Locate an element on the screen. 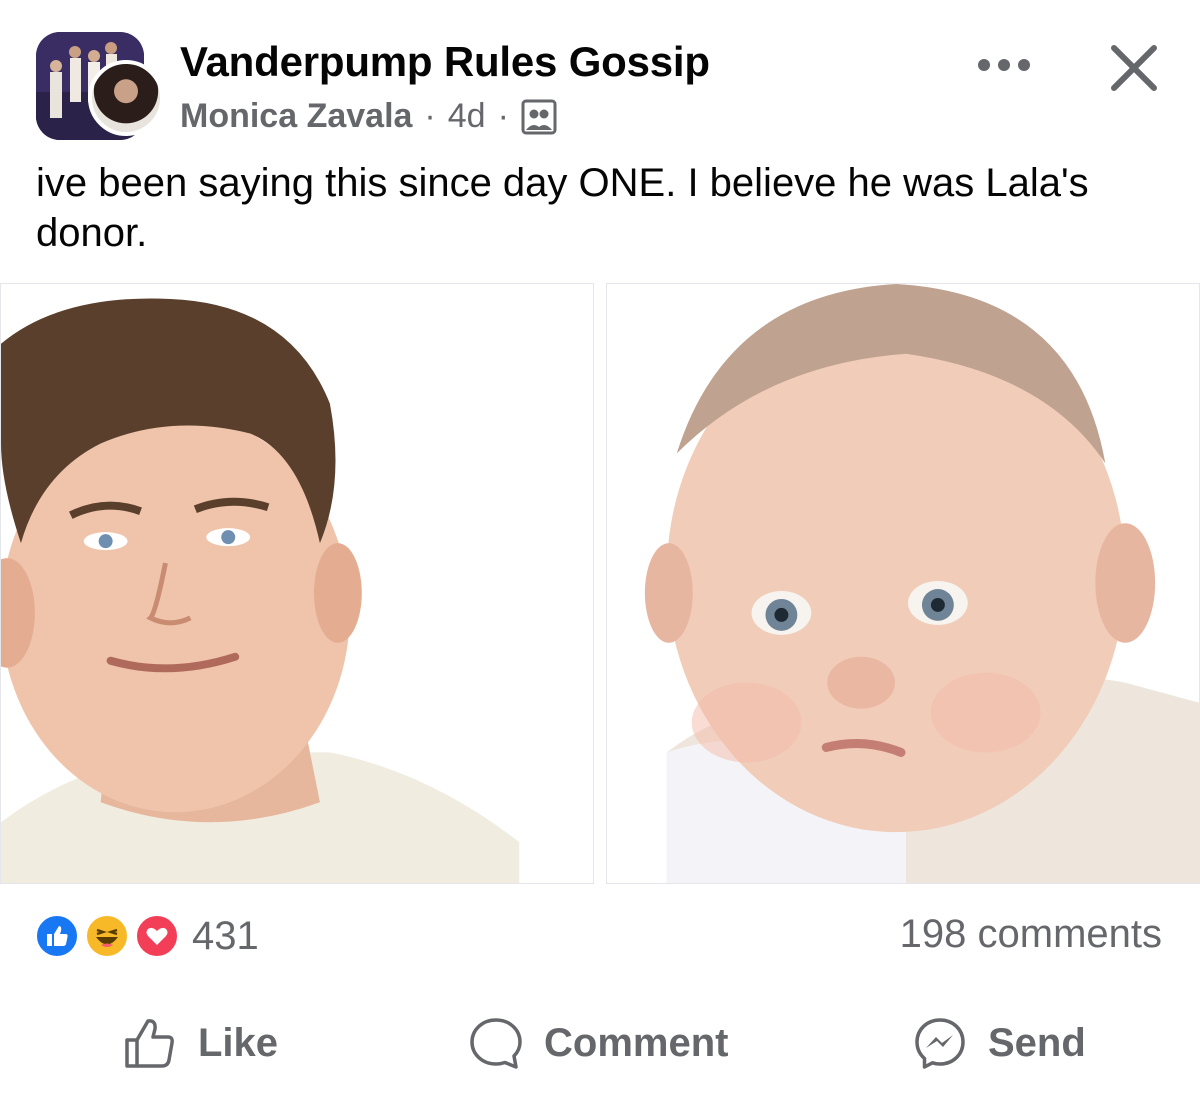 The image size is (1200, 1100). post-time: 4d is located at coordinates (467, 116).